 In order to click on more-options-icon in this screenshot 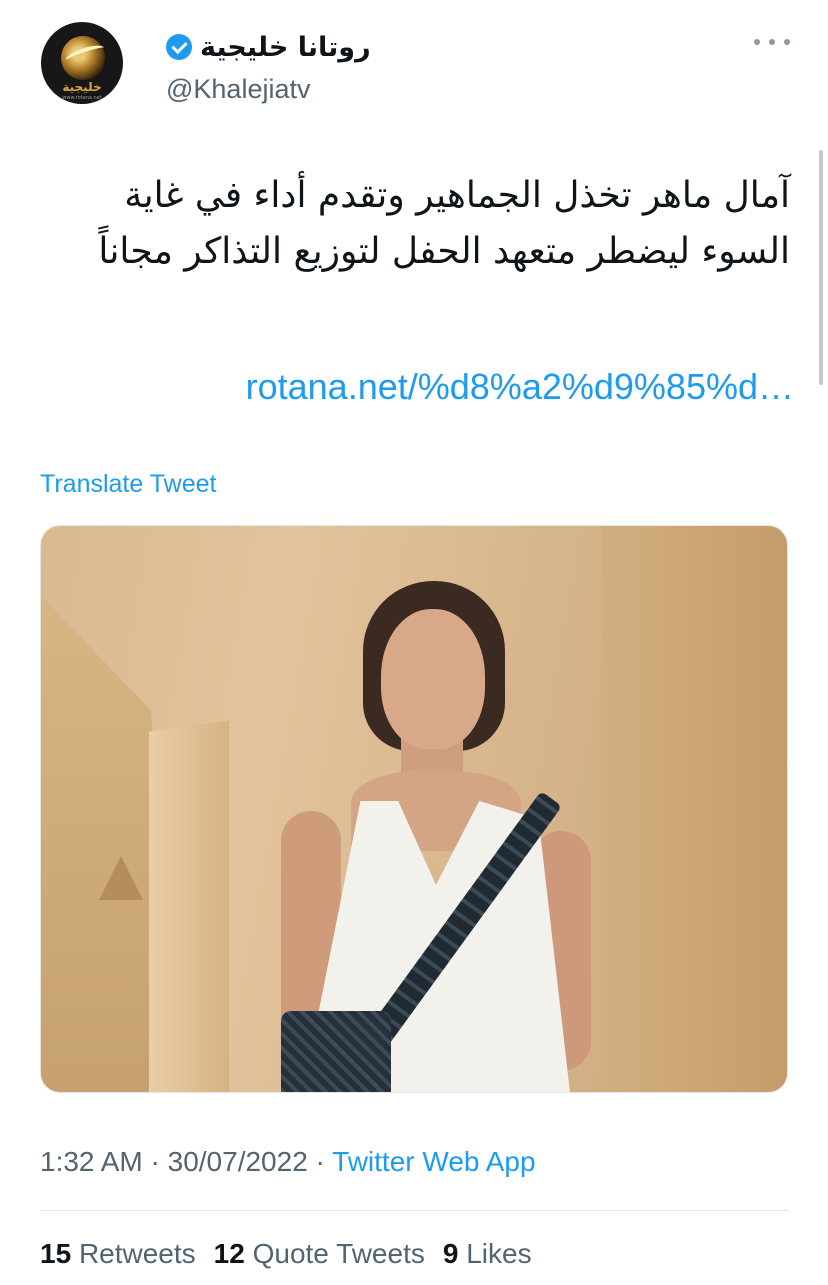, I will do `click(772, 42)`.